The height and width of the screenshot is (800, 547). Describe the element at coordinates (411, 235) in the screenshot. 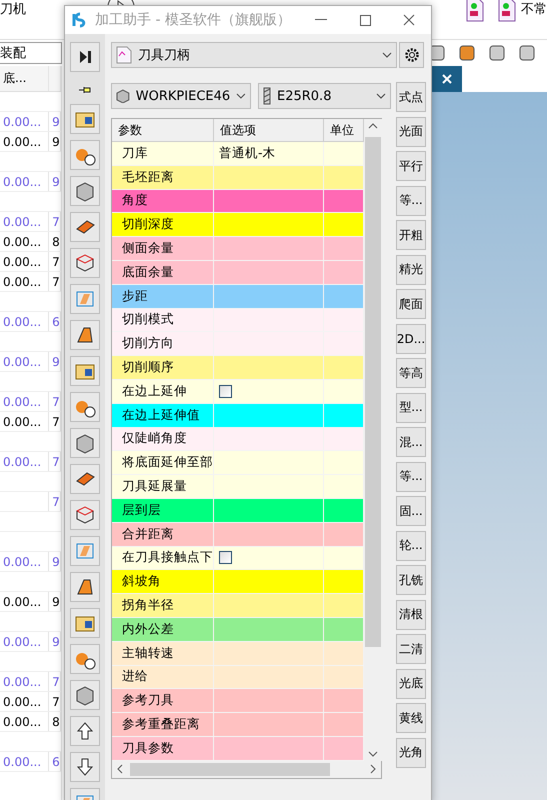

I see `operation-button: 开粗` at that location.